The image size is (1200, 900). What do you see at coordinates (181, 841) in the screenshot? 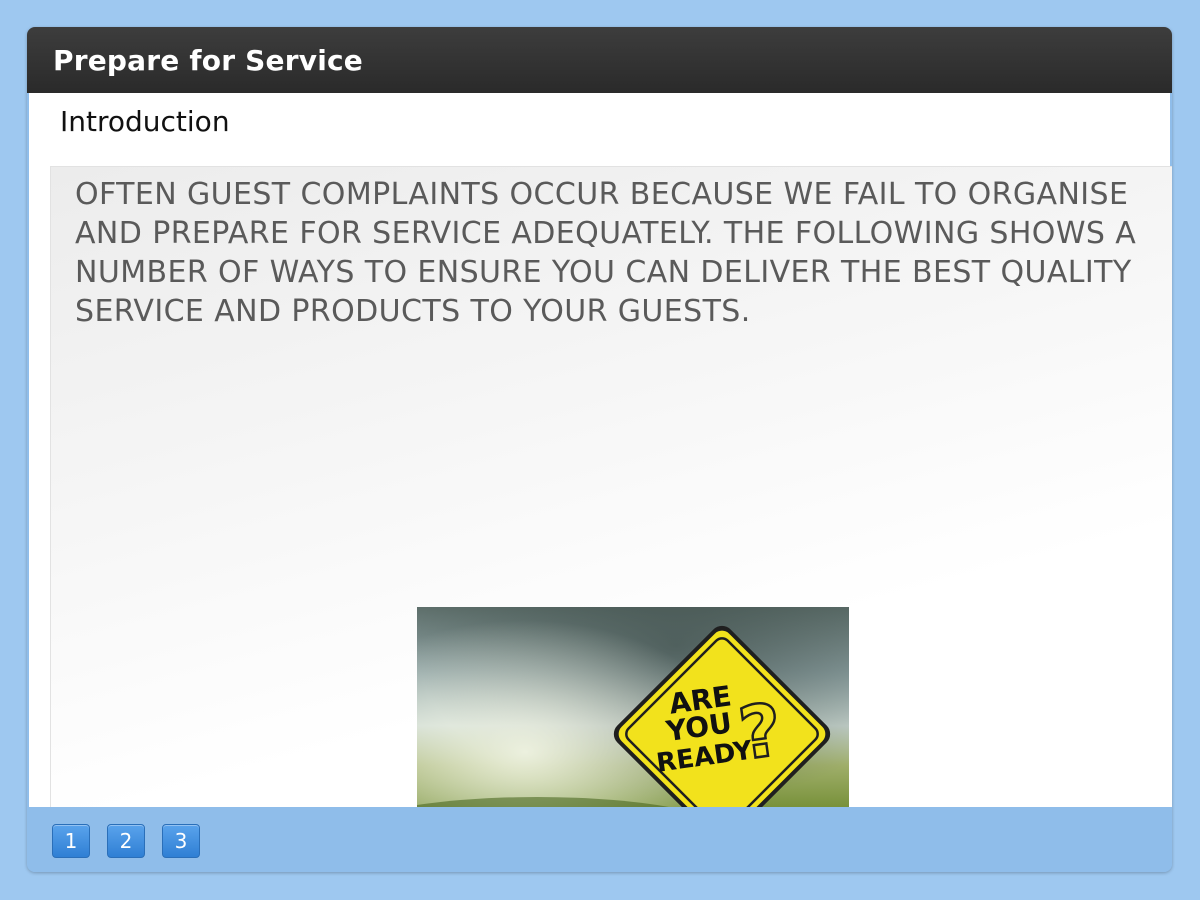
I see `page-button-3: 3` at bounding box center [181, 841].